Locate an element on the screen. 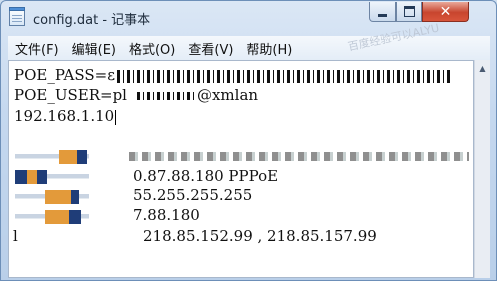  text-line-gateway: 7.88.180 is located at coordinates (166, 215).